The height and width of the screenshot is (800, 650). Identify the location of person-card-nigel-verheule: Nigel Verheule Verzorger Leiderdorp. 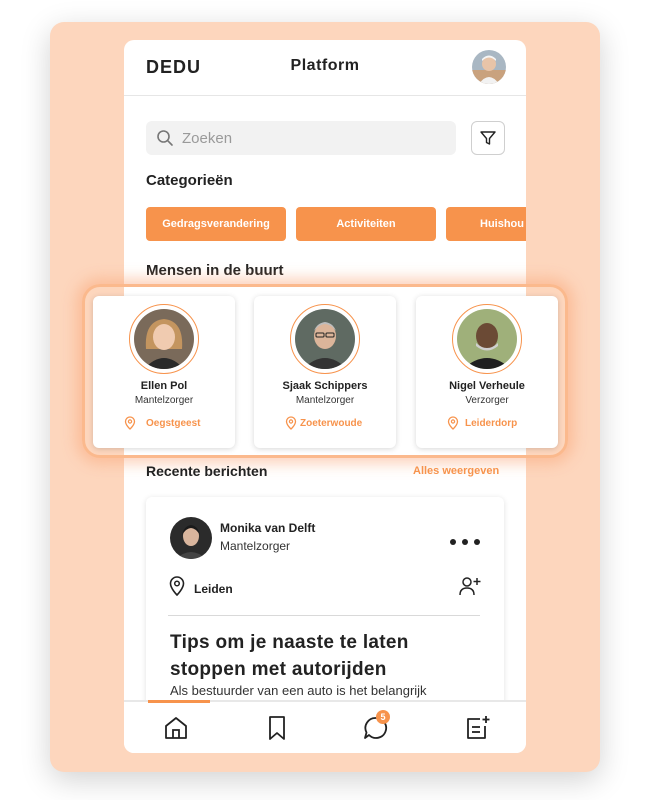
(487, 372).